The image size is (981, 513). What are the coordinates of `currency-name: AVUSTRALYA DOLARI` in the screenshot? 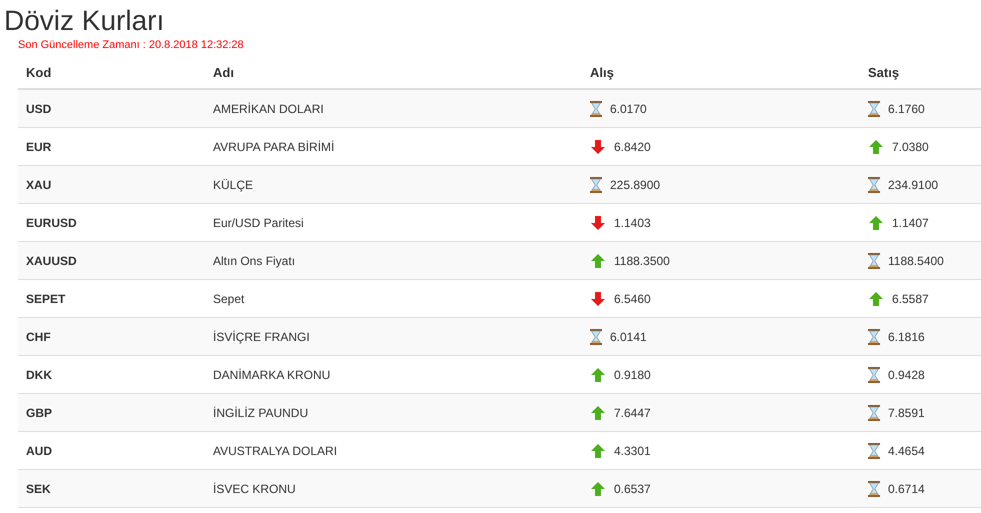 It's located at (275, 451).